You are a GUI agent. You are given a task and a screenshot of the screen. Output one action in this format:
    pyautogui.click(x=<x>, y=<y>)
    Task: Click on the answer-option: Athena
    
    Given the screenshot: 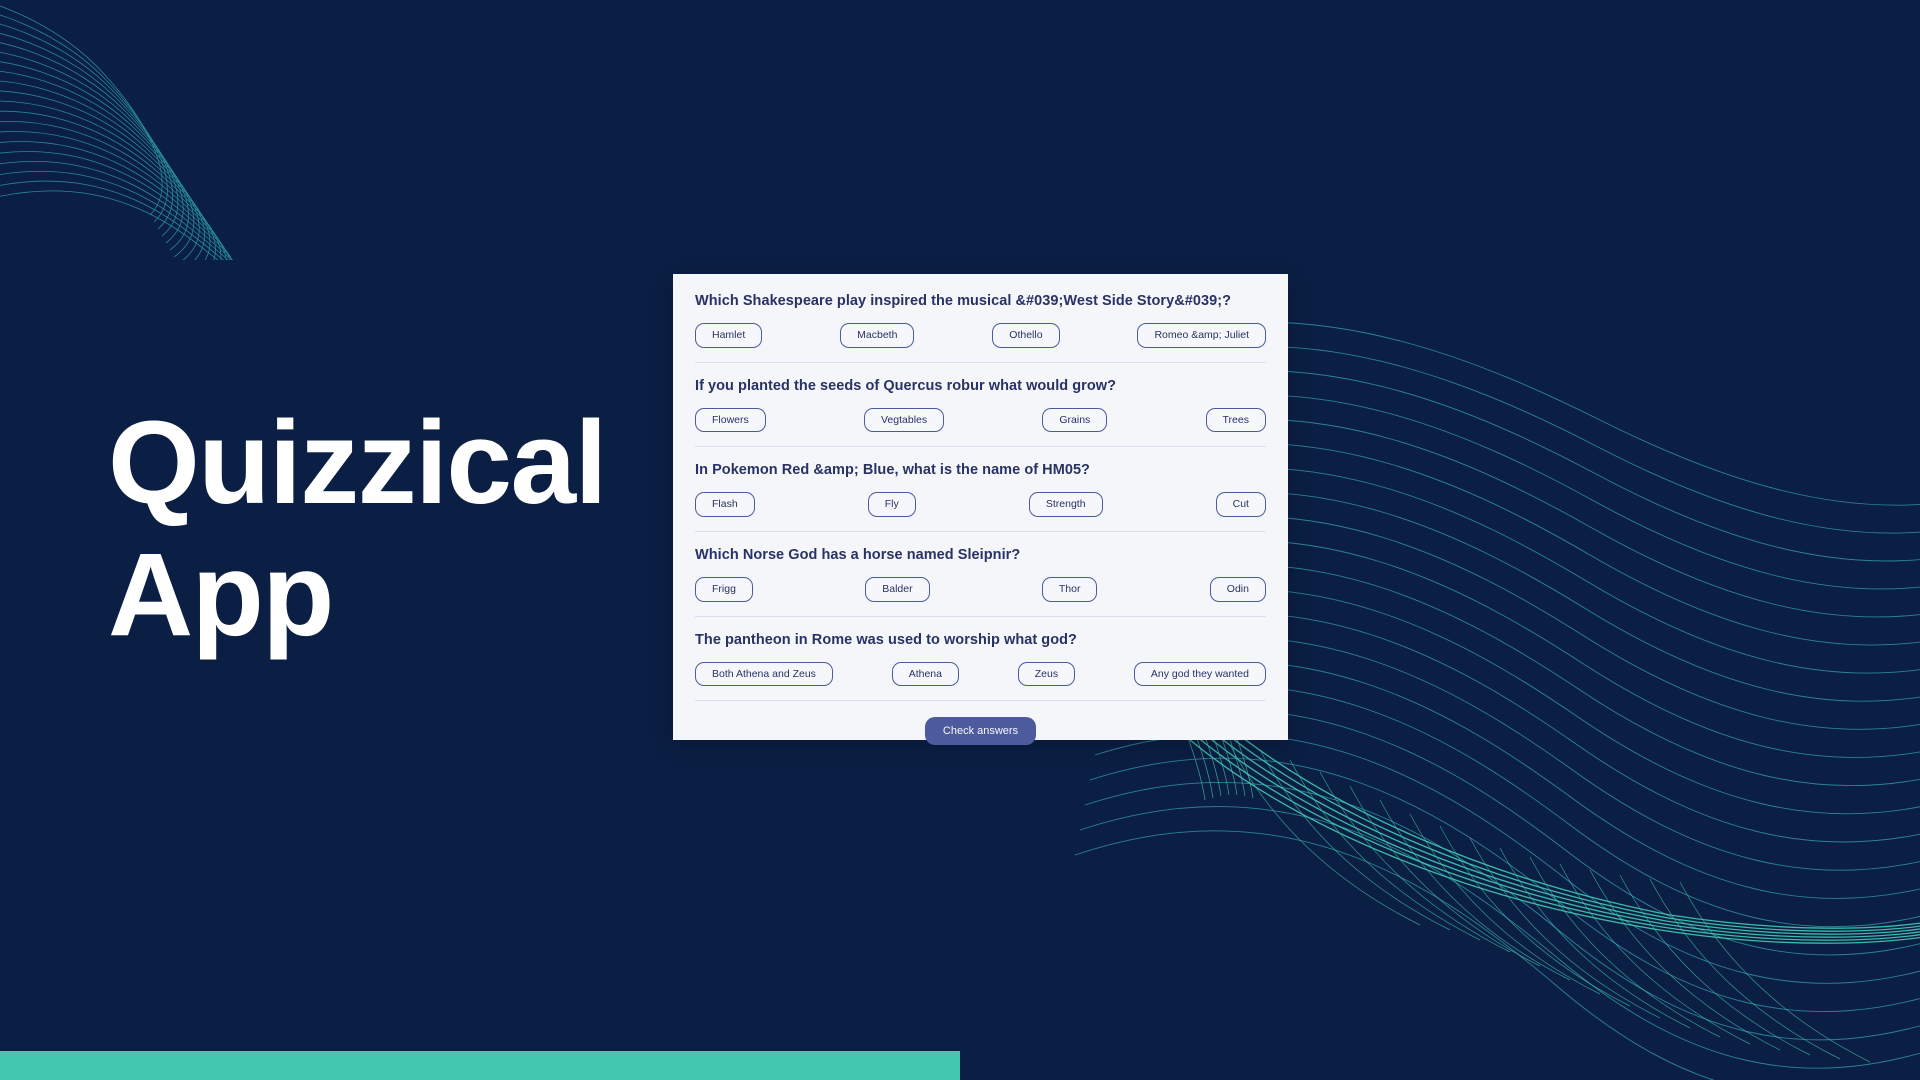 What is the action you would take?
    pyautogui.click(x=925, y=674)
    